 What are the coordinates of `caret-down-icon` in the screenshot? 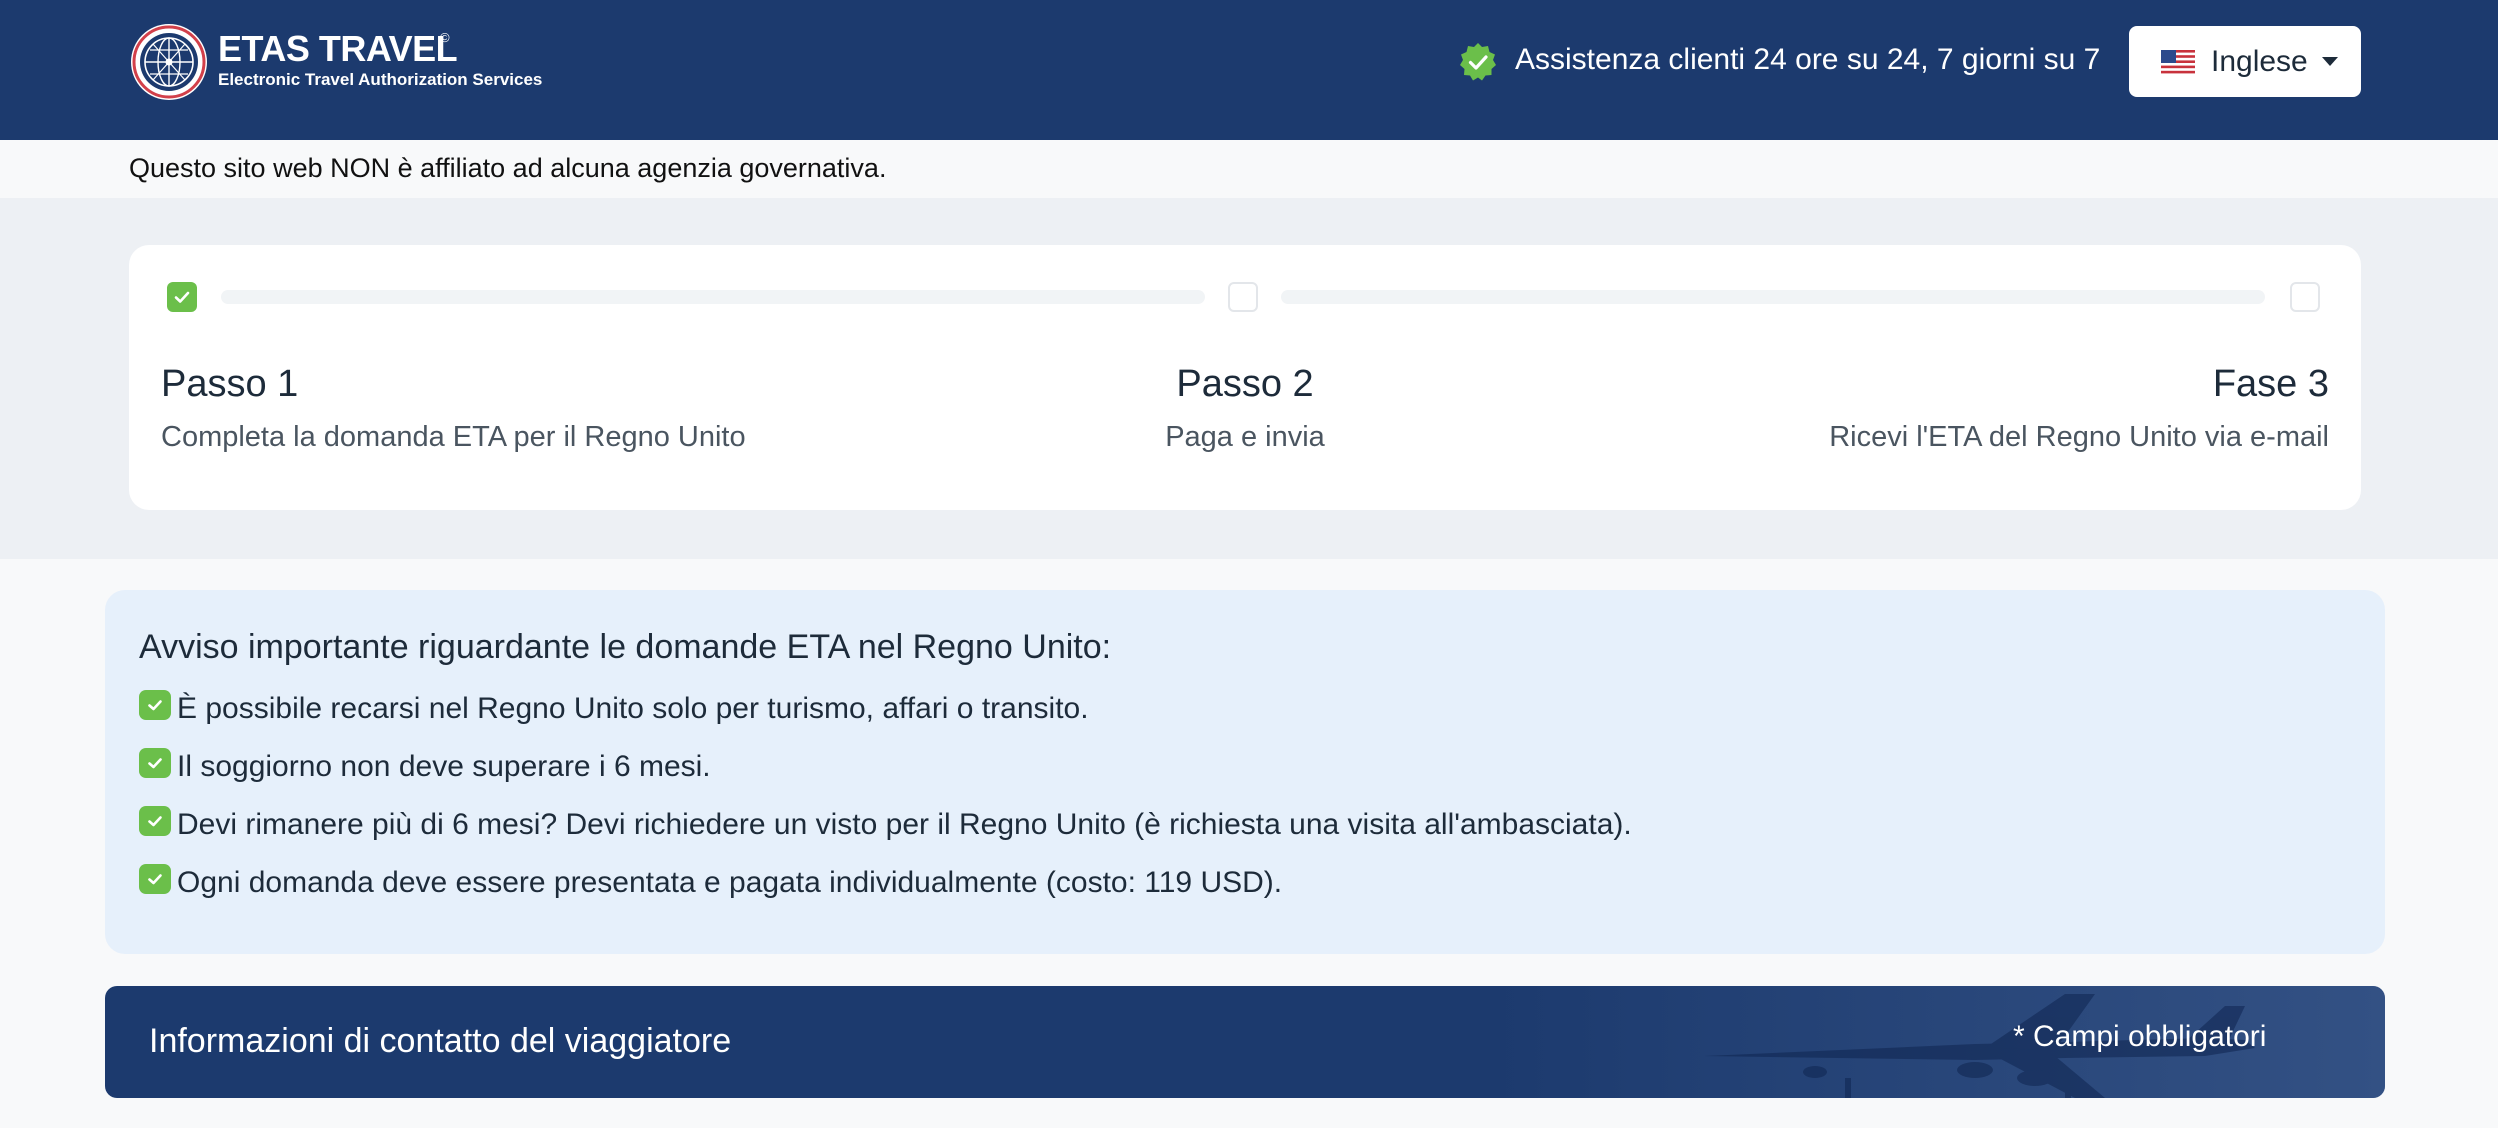 It's located at (2329, 61).